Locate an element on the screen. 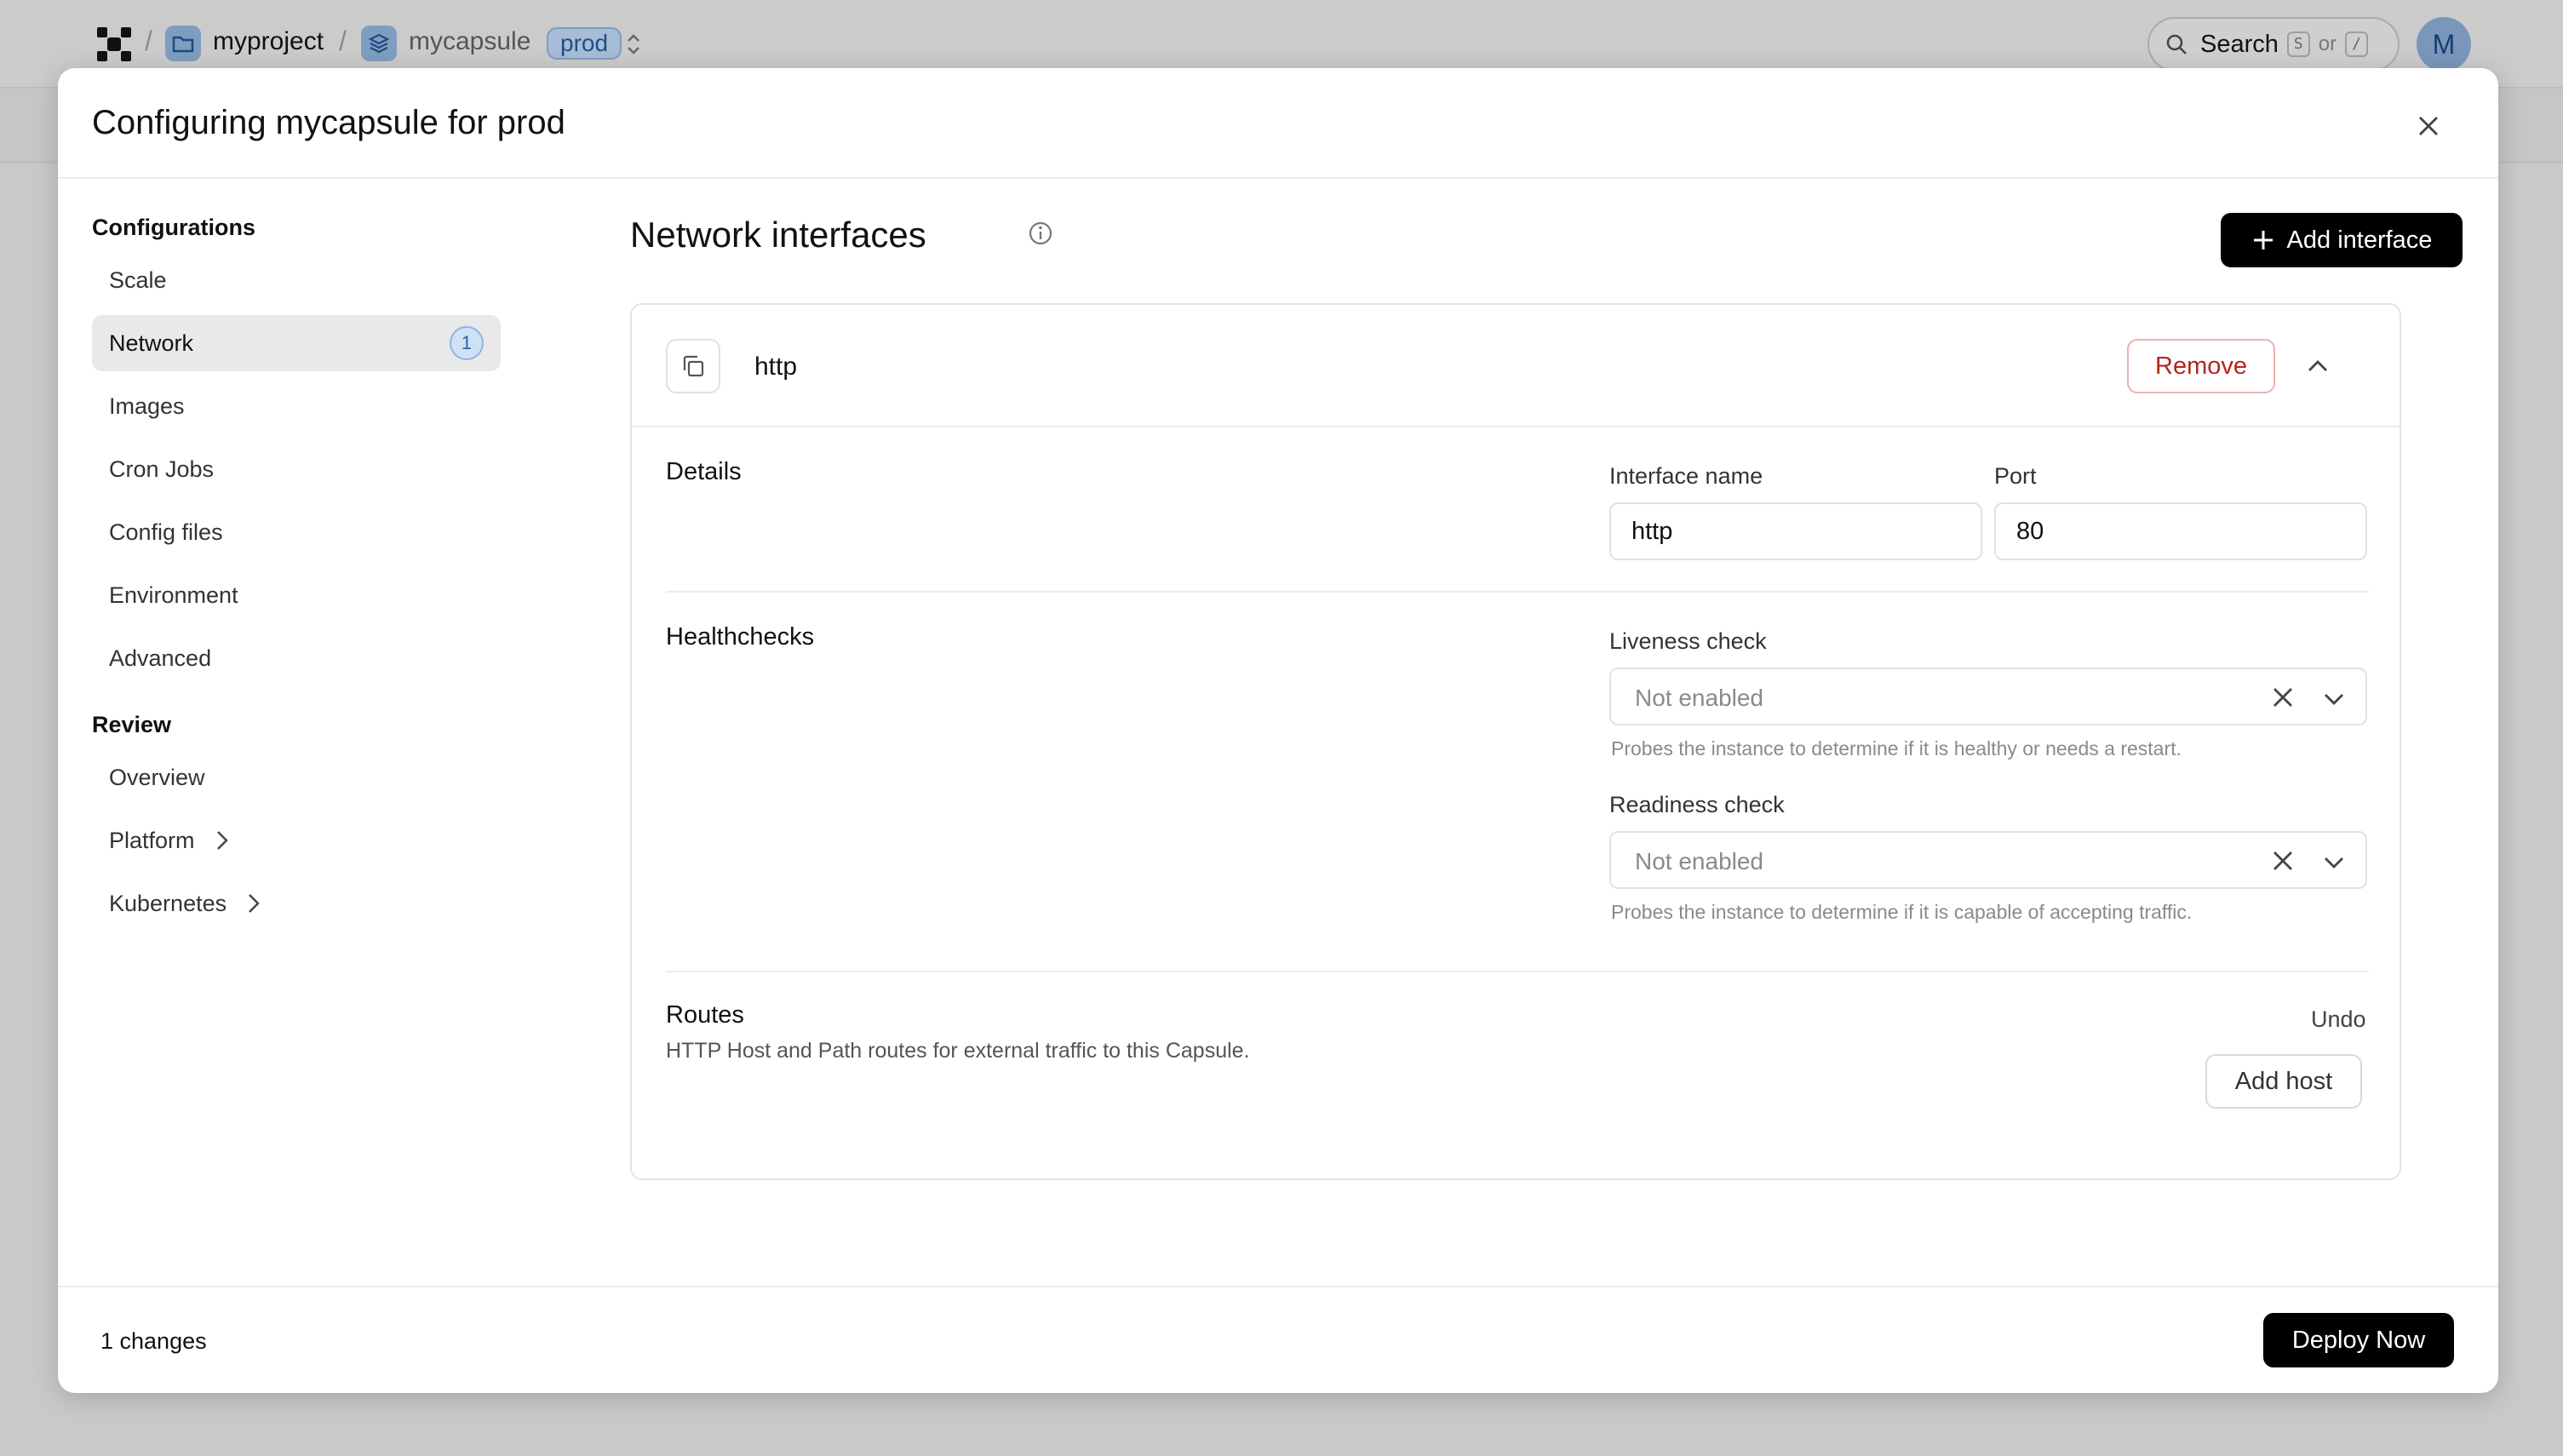 The height and width of the screenshot is (1456, 2563). modal-footer: 1 changes Deploy Now is located at coordinates (1278, 1340).